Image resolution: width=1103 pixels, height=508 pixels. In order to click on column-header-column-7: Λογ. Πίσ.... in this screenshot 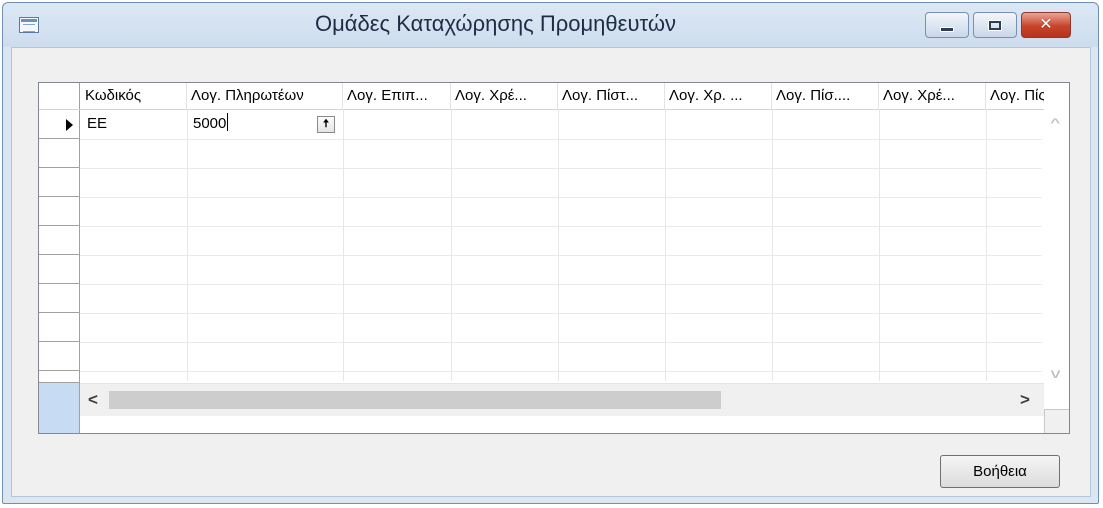, I will do `click(825, 96)`.